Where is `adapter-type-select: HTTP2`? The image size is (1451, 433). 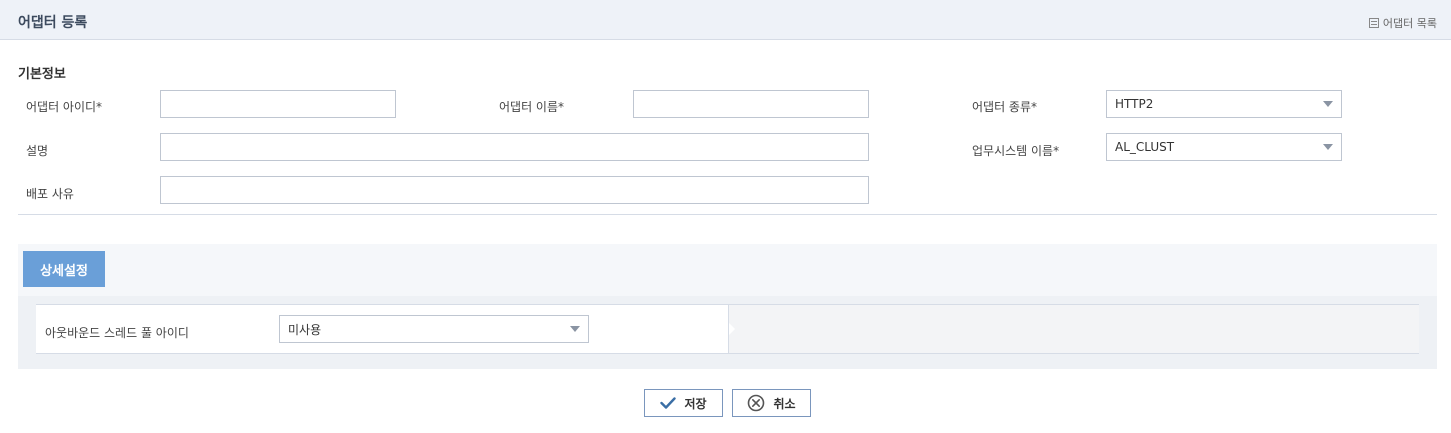 adapter-type-select: HTTP2 is located at coordinates (1224, 104).